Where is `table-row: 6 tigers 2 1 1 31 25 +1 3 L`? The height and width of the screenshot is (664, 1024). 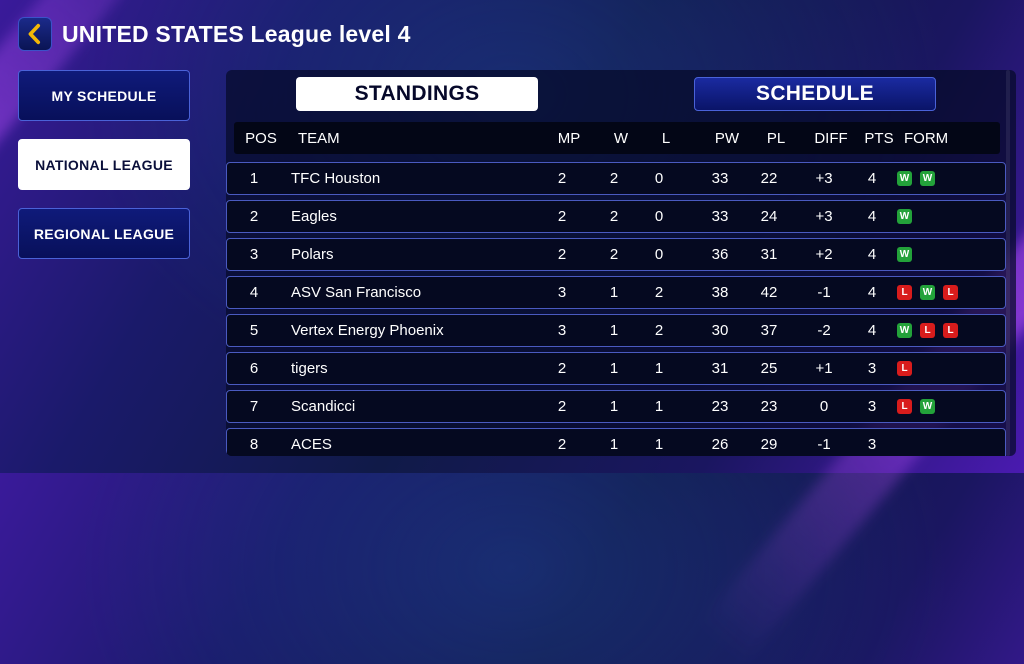
table-row: 6 tigers 2 1 1 31 25 +1 3 L is located at coordinates (616, 368).